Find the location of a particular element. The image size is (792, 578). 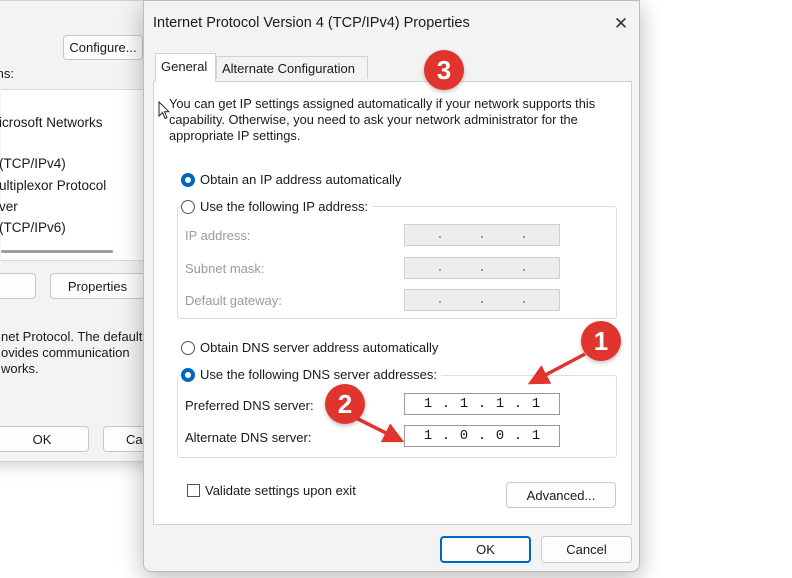

annotation-marker-3: 3 is located at coordinates (444, 70).